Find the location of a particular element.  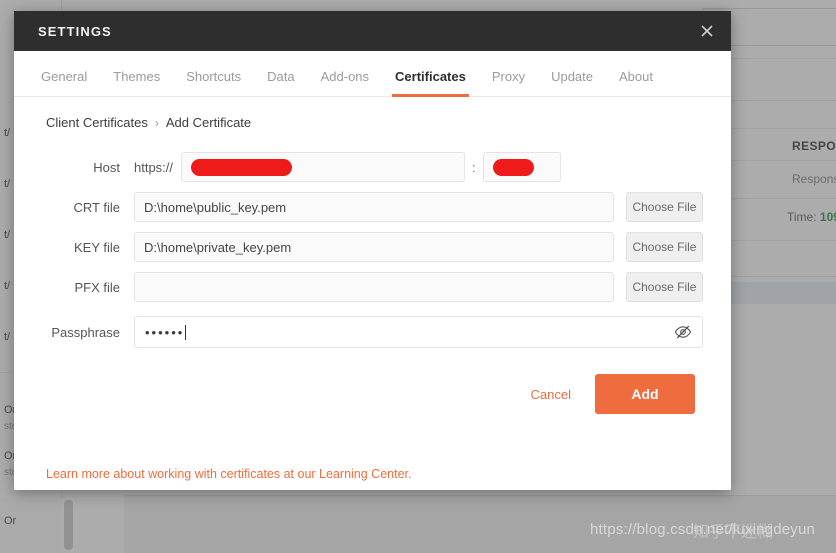

crt-file-label: CRT file is located at coordinates (96, 207).